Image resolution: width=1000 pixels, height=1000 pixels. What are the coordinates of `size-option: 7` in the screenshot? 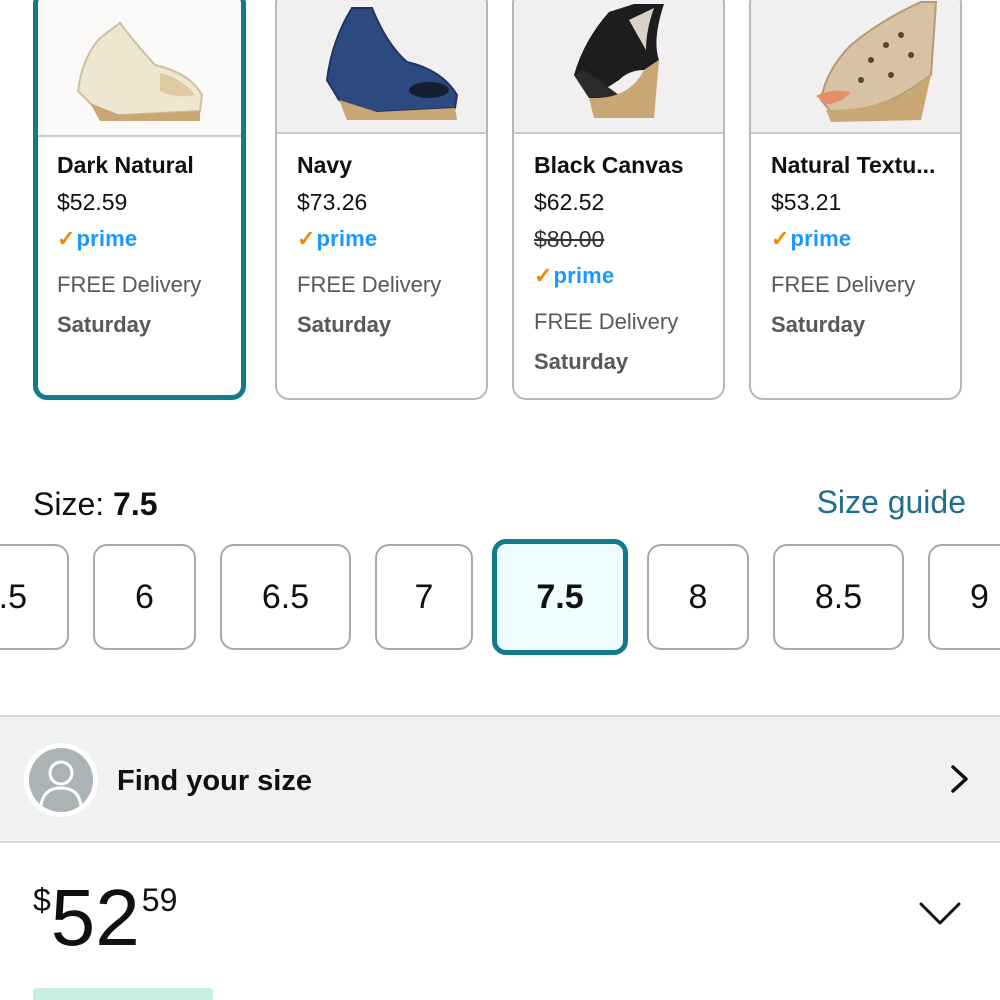 It's located at (424, 597).